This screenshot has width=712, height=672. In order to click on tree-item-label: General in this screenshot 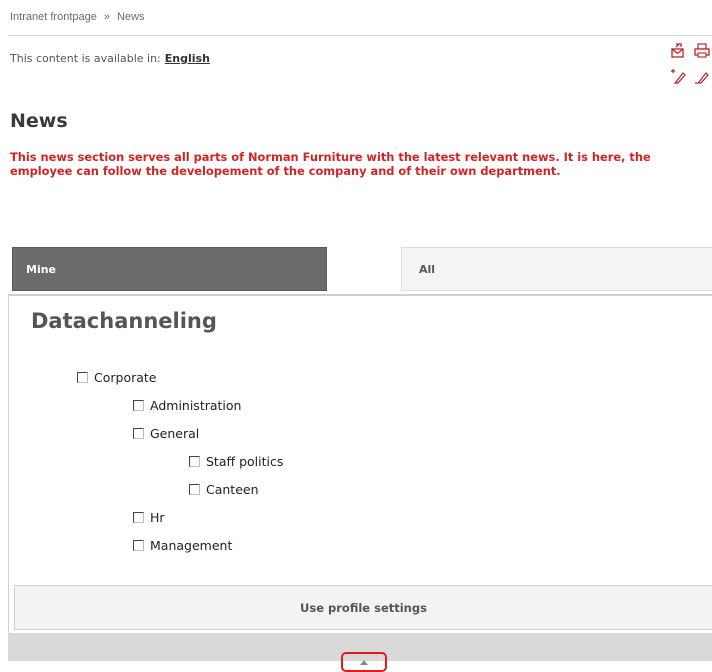, I will do `click(175, 433)`.